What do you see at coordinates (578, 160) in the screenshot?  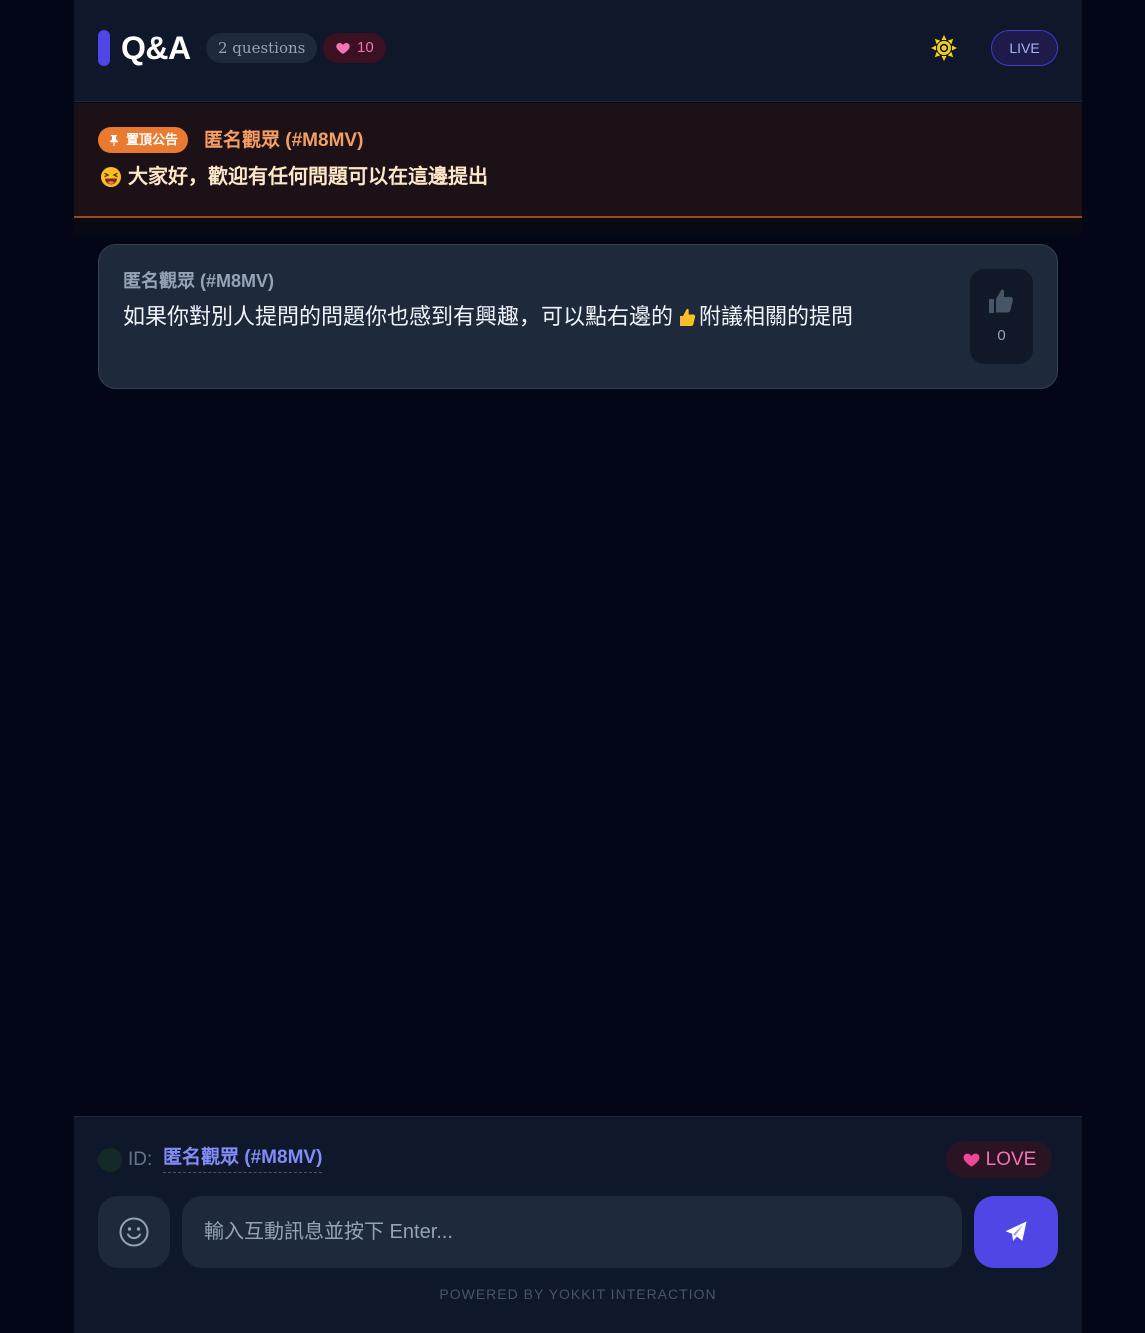 I see `pinned-announcement: 置頂公告 匿名觀眾 (#M8MV) 大家好，歡迎有任何問題可以在這邊提出` at bounding box center [578, 160].